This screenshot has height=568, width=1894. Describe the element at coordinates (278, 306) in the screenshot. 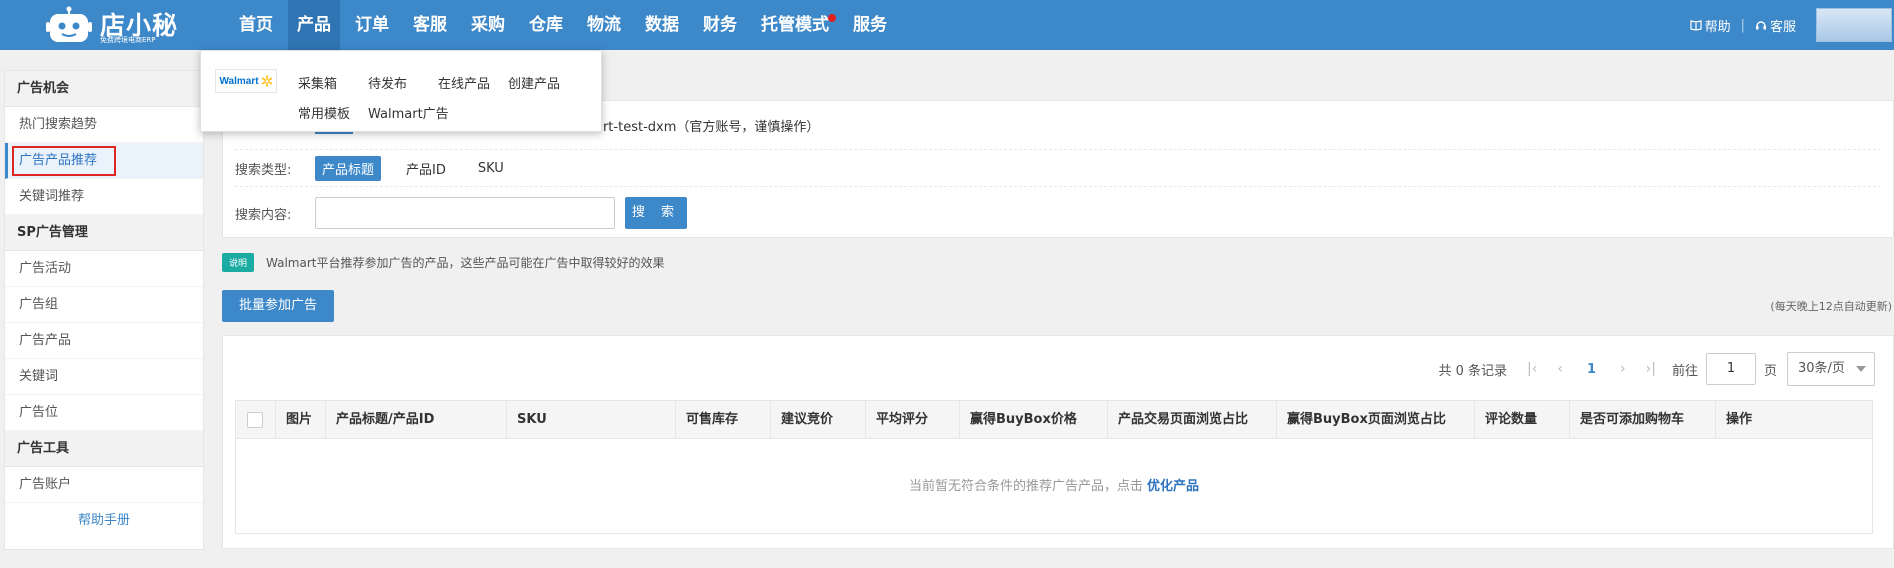

I see `batch-join-ad-button: 批量参加广告` at that location.